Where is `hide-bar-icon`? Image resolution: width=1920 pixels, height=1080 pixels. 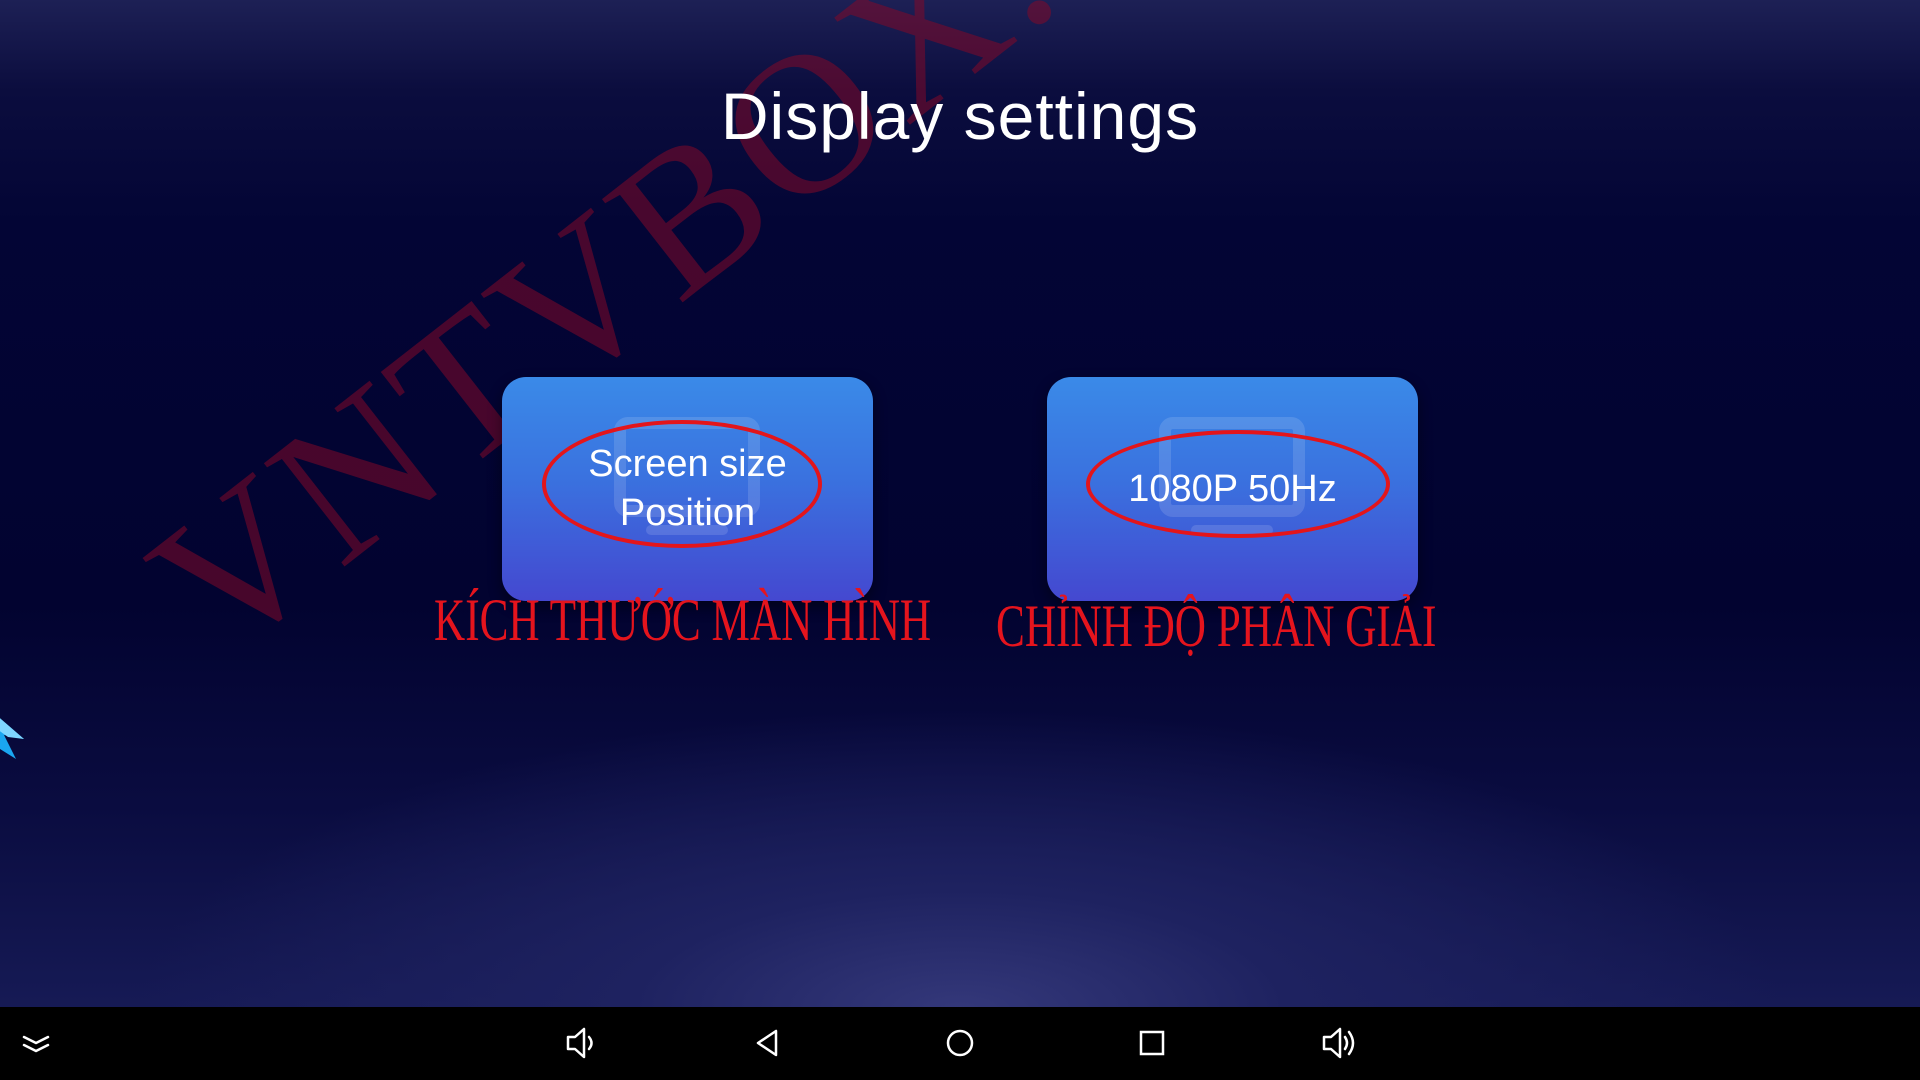 hide-bar-icon is located at coordinates (36, 1044).